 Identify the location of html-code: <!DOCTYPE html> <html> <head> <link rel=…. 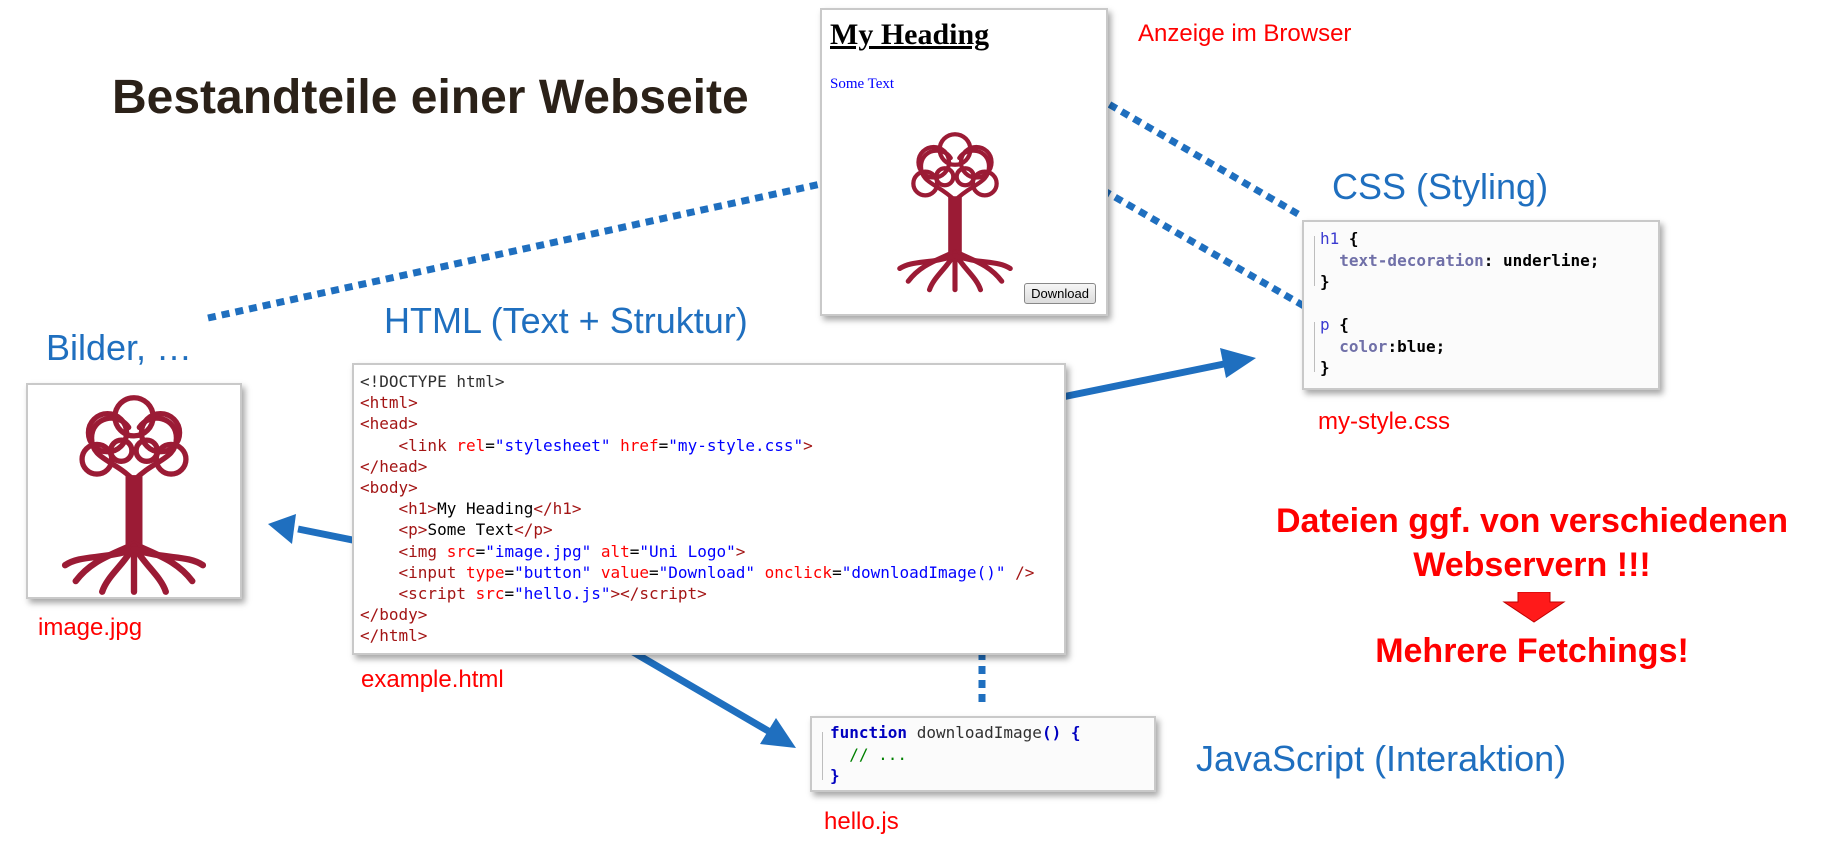
(697, 509).